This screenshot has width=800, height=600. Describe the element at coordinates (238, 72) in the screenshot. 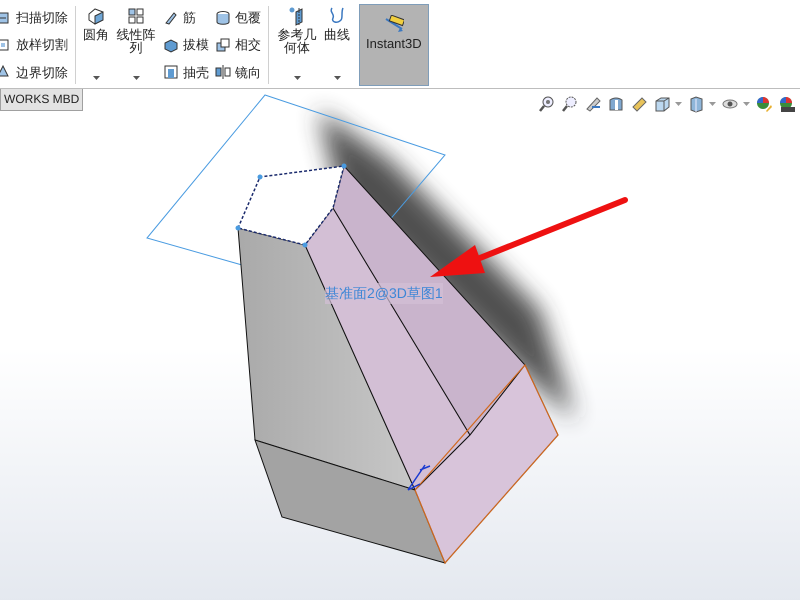

I see `ribbon-command: 镜向` at that location.